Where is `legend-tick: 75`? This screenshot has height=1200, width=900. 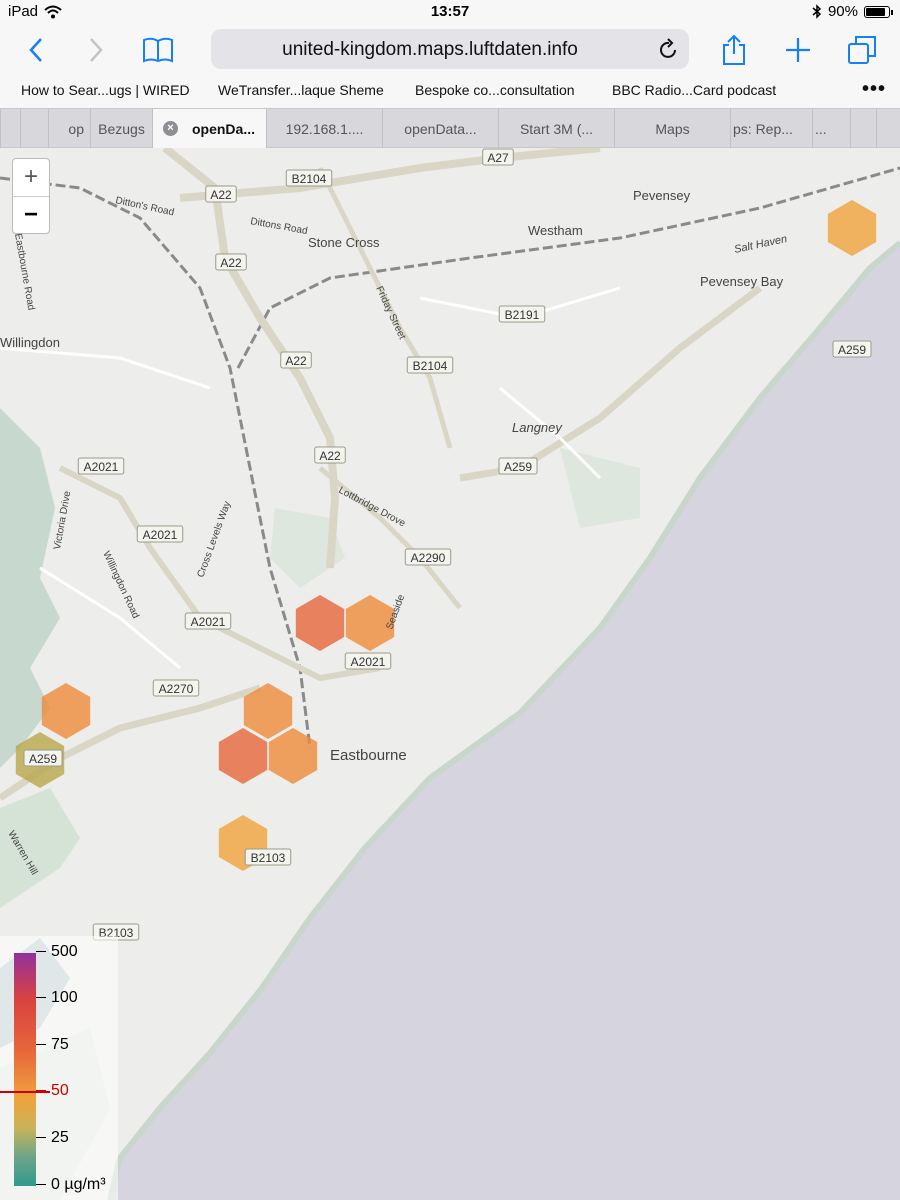
legend-tick: 75 is located at coordinates (52, 1045).